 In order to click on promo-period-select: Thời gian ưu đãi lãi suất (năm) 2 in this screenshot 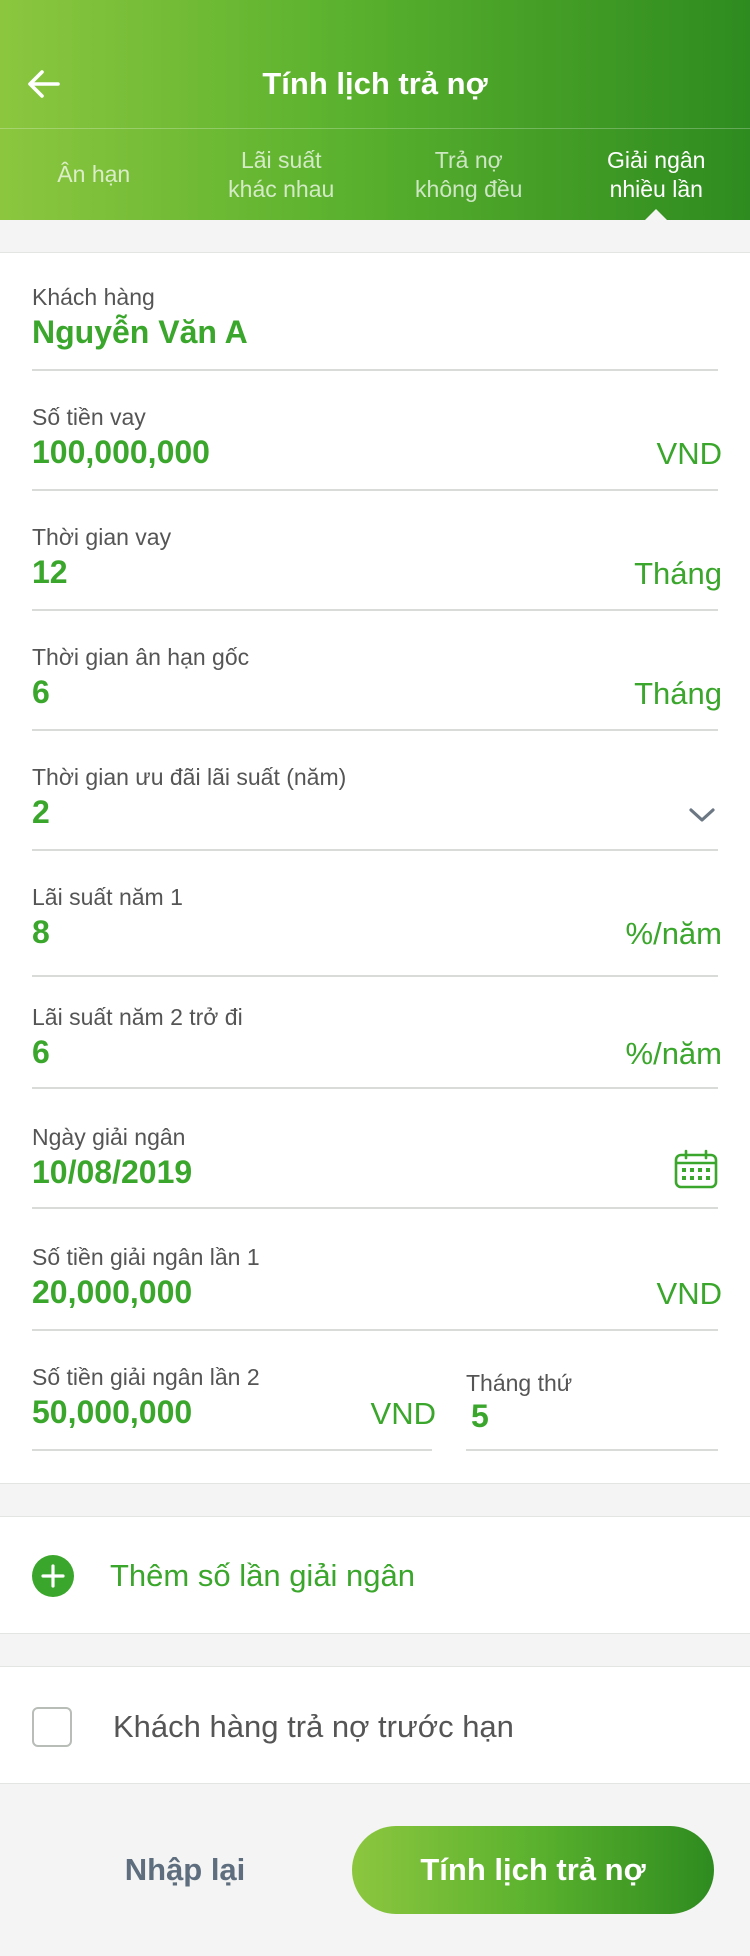, I will do `click(375, 807)`.